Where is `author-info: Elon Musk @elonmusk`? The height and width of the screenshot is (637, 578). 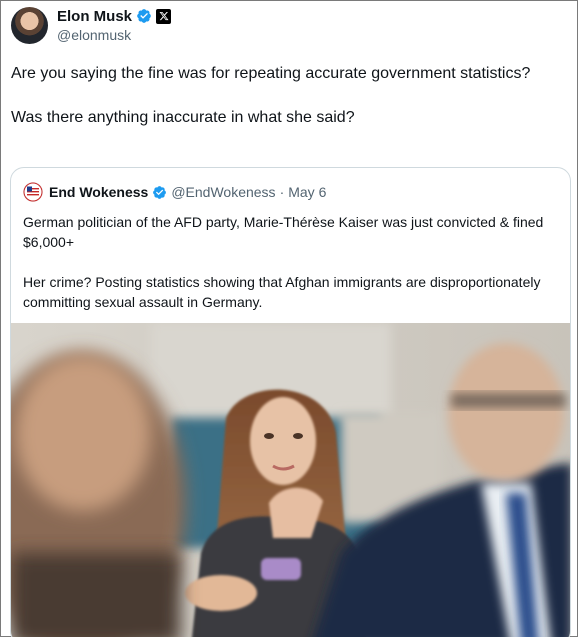 author-info: Elon Musk @elonmusk is located at coordinates (114, 25).